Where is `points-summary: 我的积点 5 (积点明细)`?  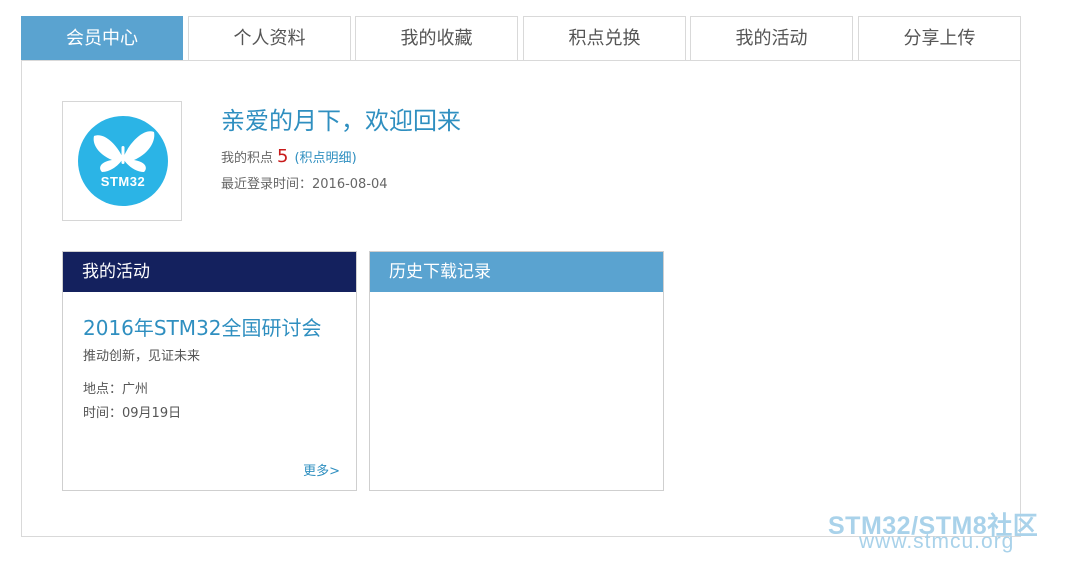 points-summary: 我的积点 5 (积点明细) is located at coordinates (289, 156).